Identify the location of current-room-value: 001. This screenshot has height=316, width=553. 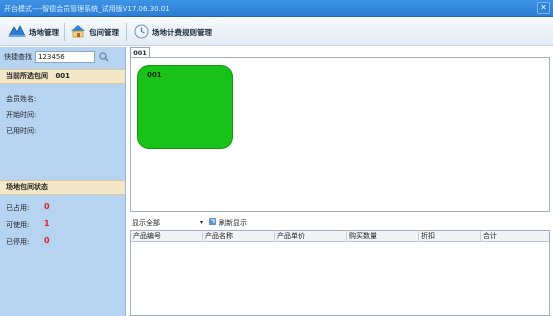
(63, 76).